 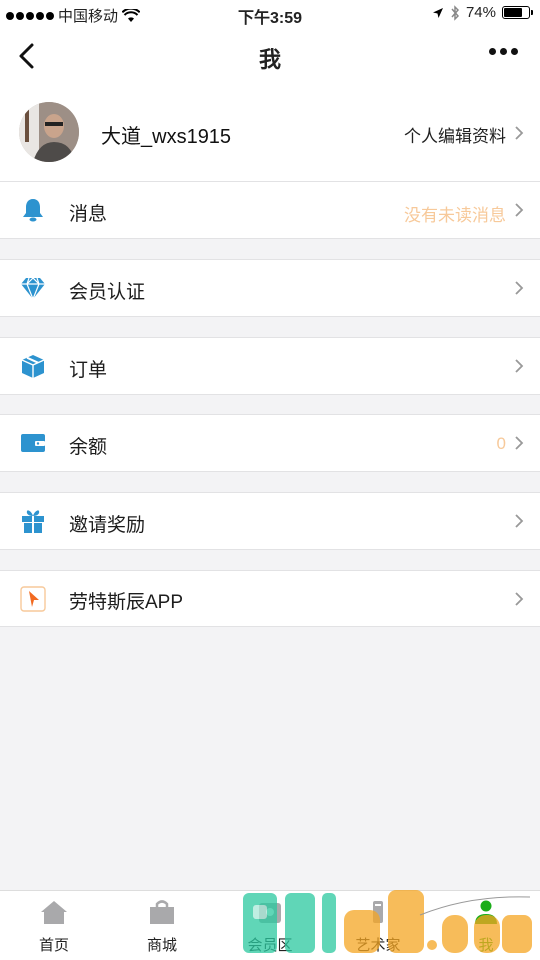 What do you see at coordinates (162, 912) in the screenshot?
I see `shop-bag-icon` at bounding box center [162, 912].